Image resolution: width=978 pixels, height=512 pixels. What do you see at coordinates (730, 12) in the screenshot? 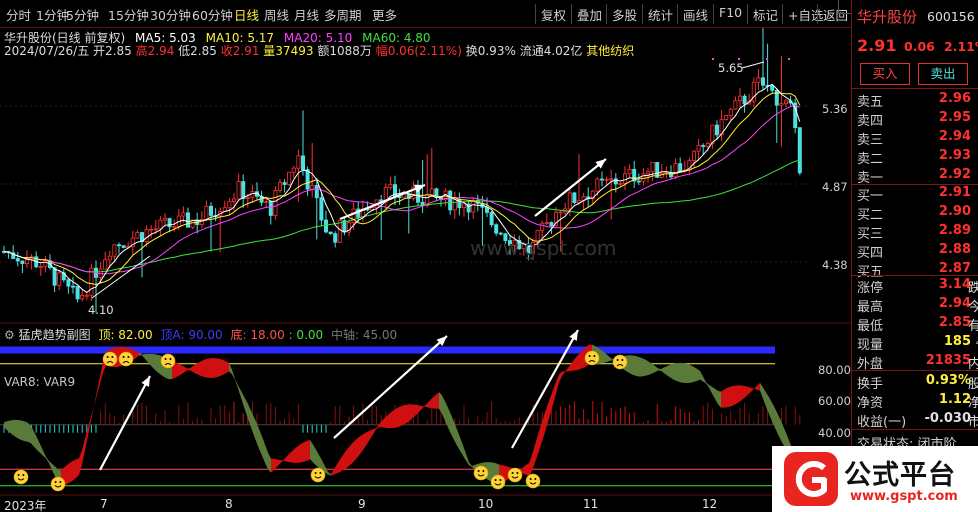
I see `tool-button-5: F10` at bounding box center [730, 12].